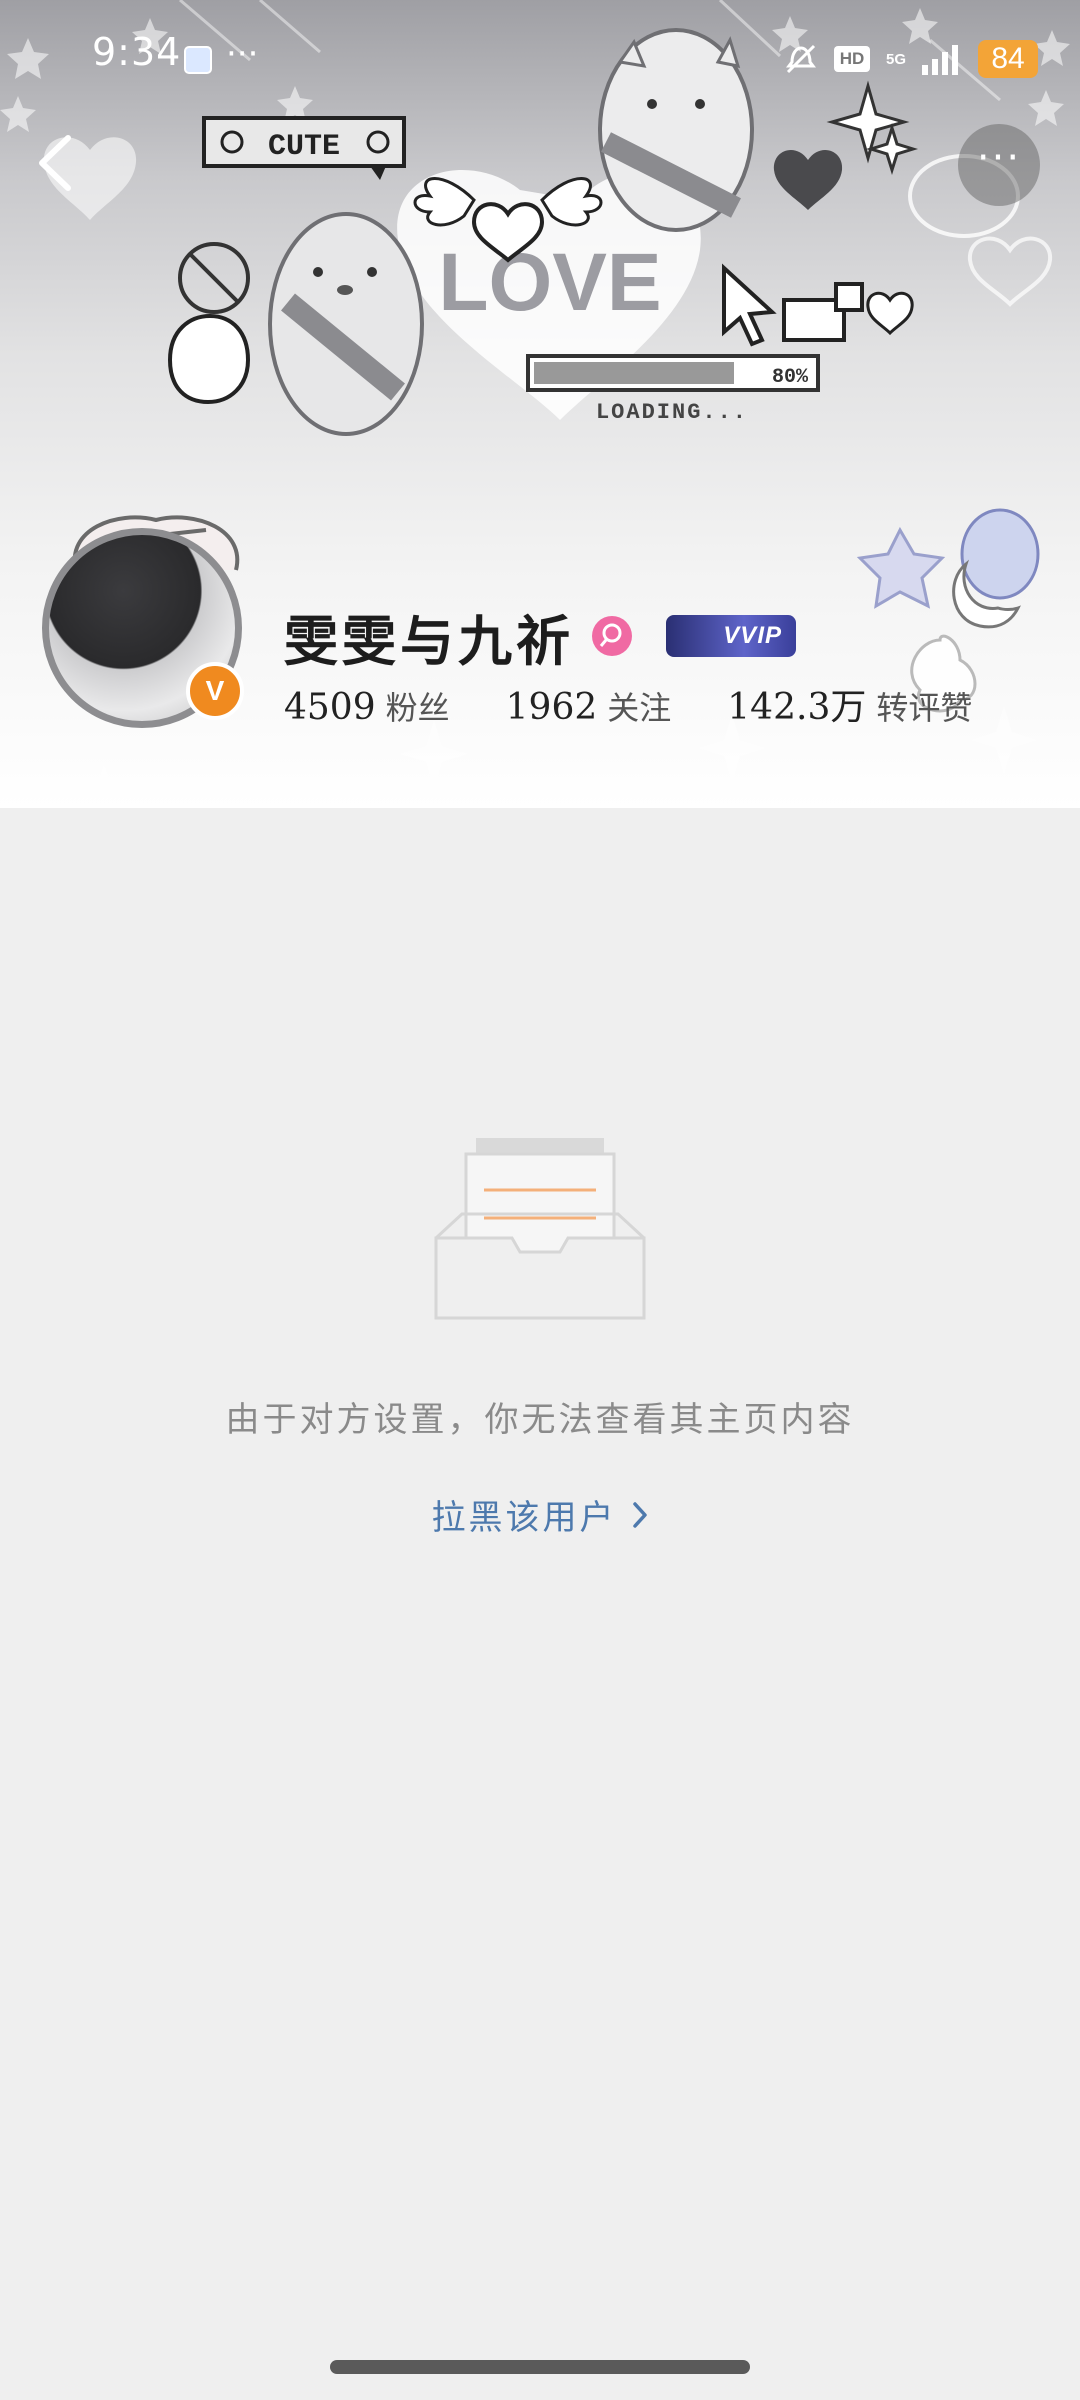 This screenshot has height=2400, width=1080. Describe the element at coordinates (540, 1420) in the screenshot. I see `restricted-notice: 由于对方设置，你无法查看其主页内容` at that location.